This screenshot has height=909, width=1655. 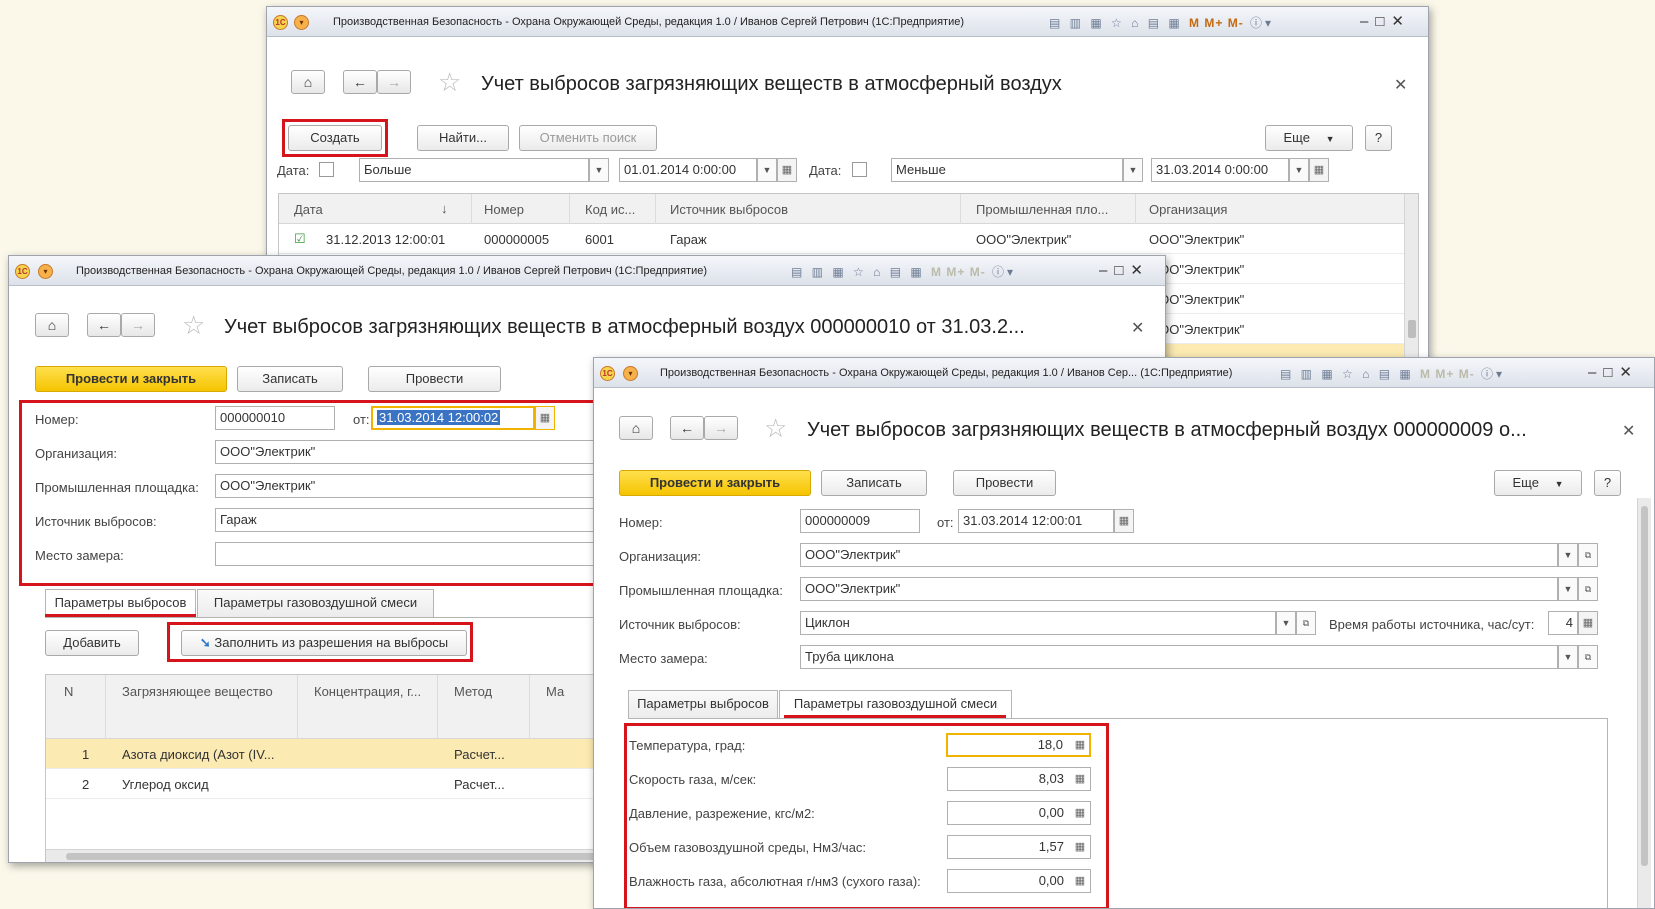 What do you see at coordinates (308, 209) in the screenshot?
I see `col-date: Дата` at bounding box center [308, 209].